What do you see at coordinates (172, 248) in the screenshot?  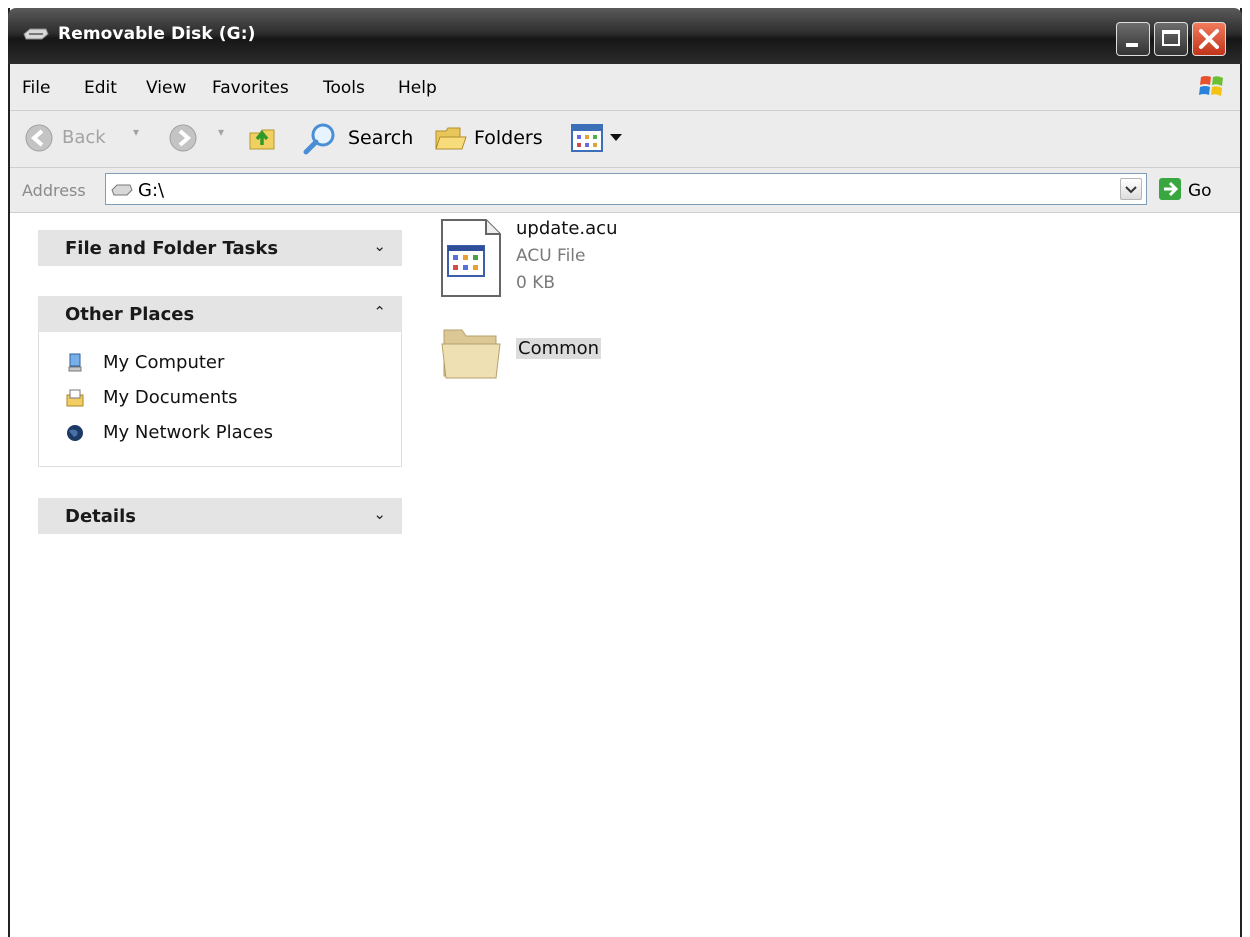 I see `file-folder-tasks-title: File and Folder Tasks` at bounding box center [172, 248].